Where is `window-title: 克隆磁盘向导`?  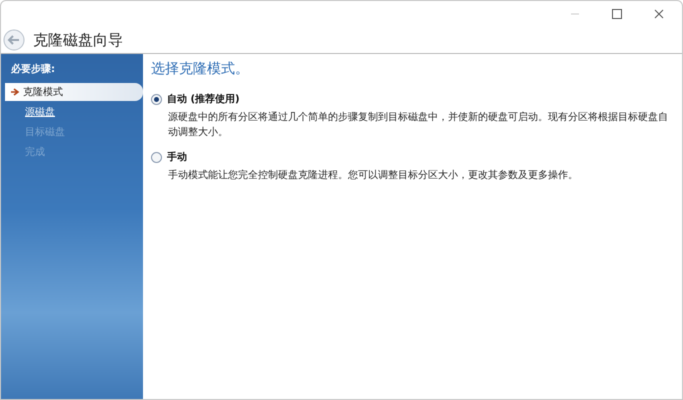 window-title: 克隆磁盘向导 is located at coordinates (78, 40).